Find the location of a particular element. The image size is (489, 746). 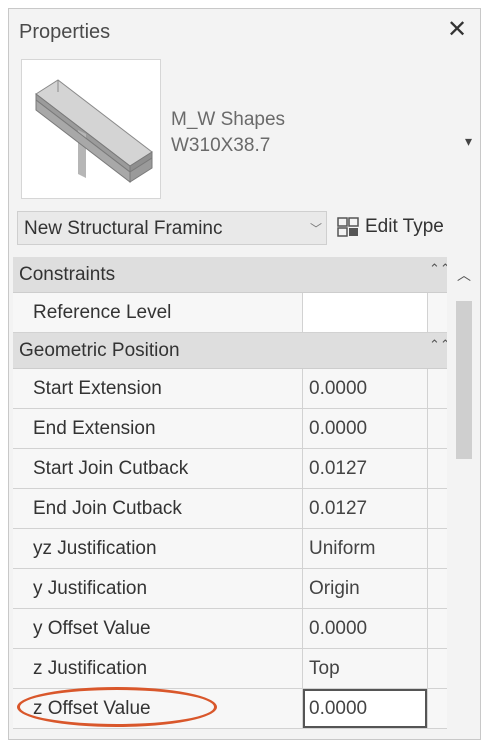

start-extension-field: 0.0000 is located at coordinates (365, 388).